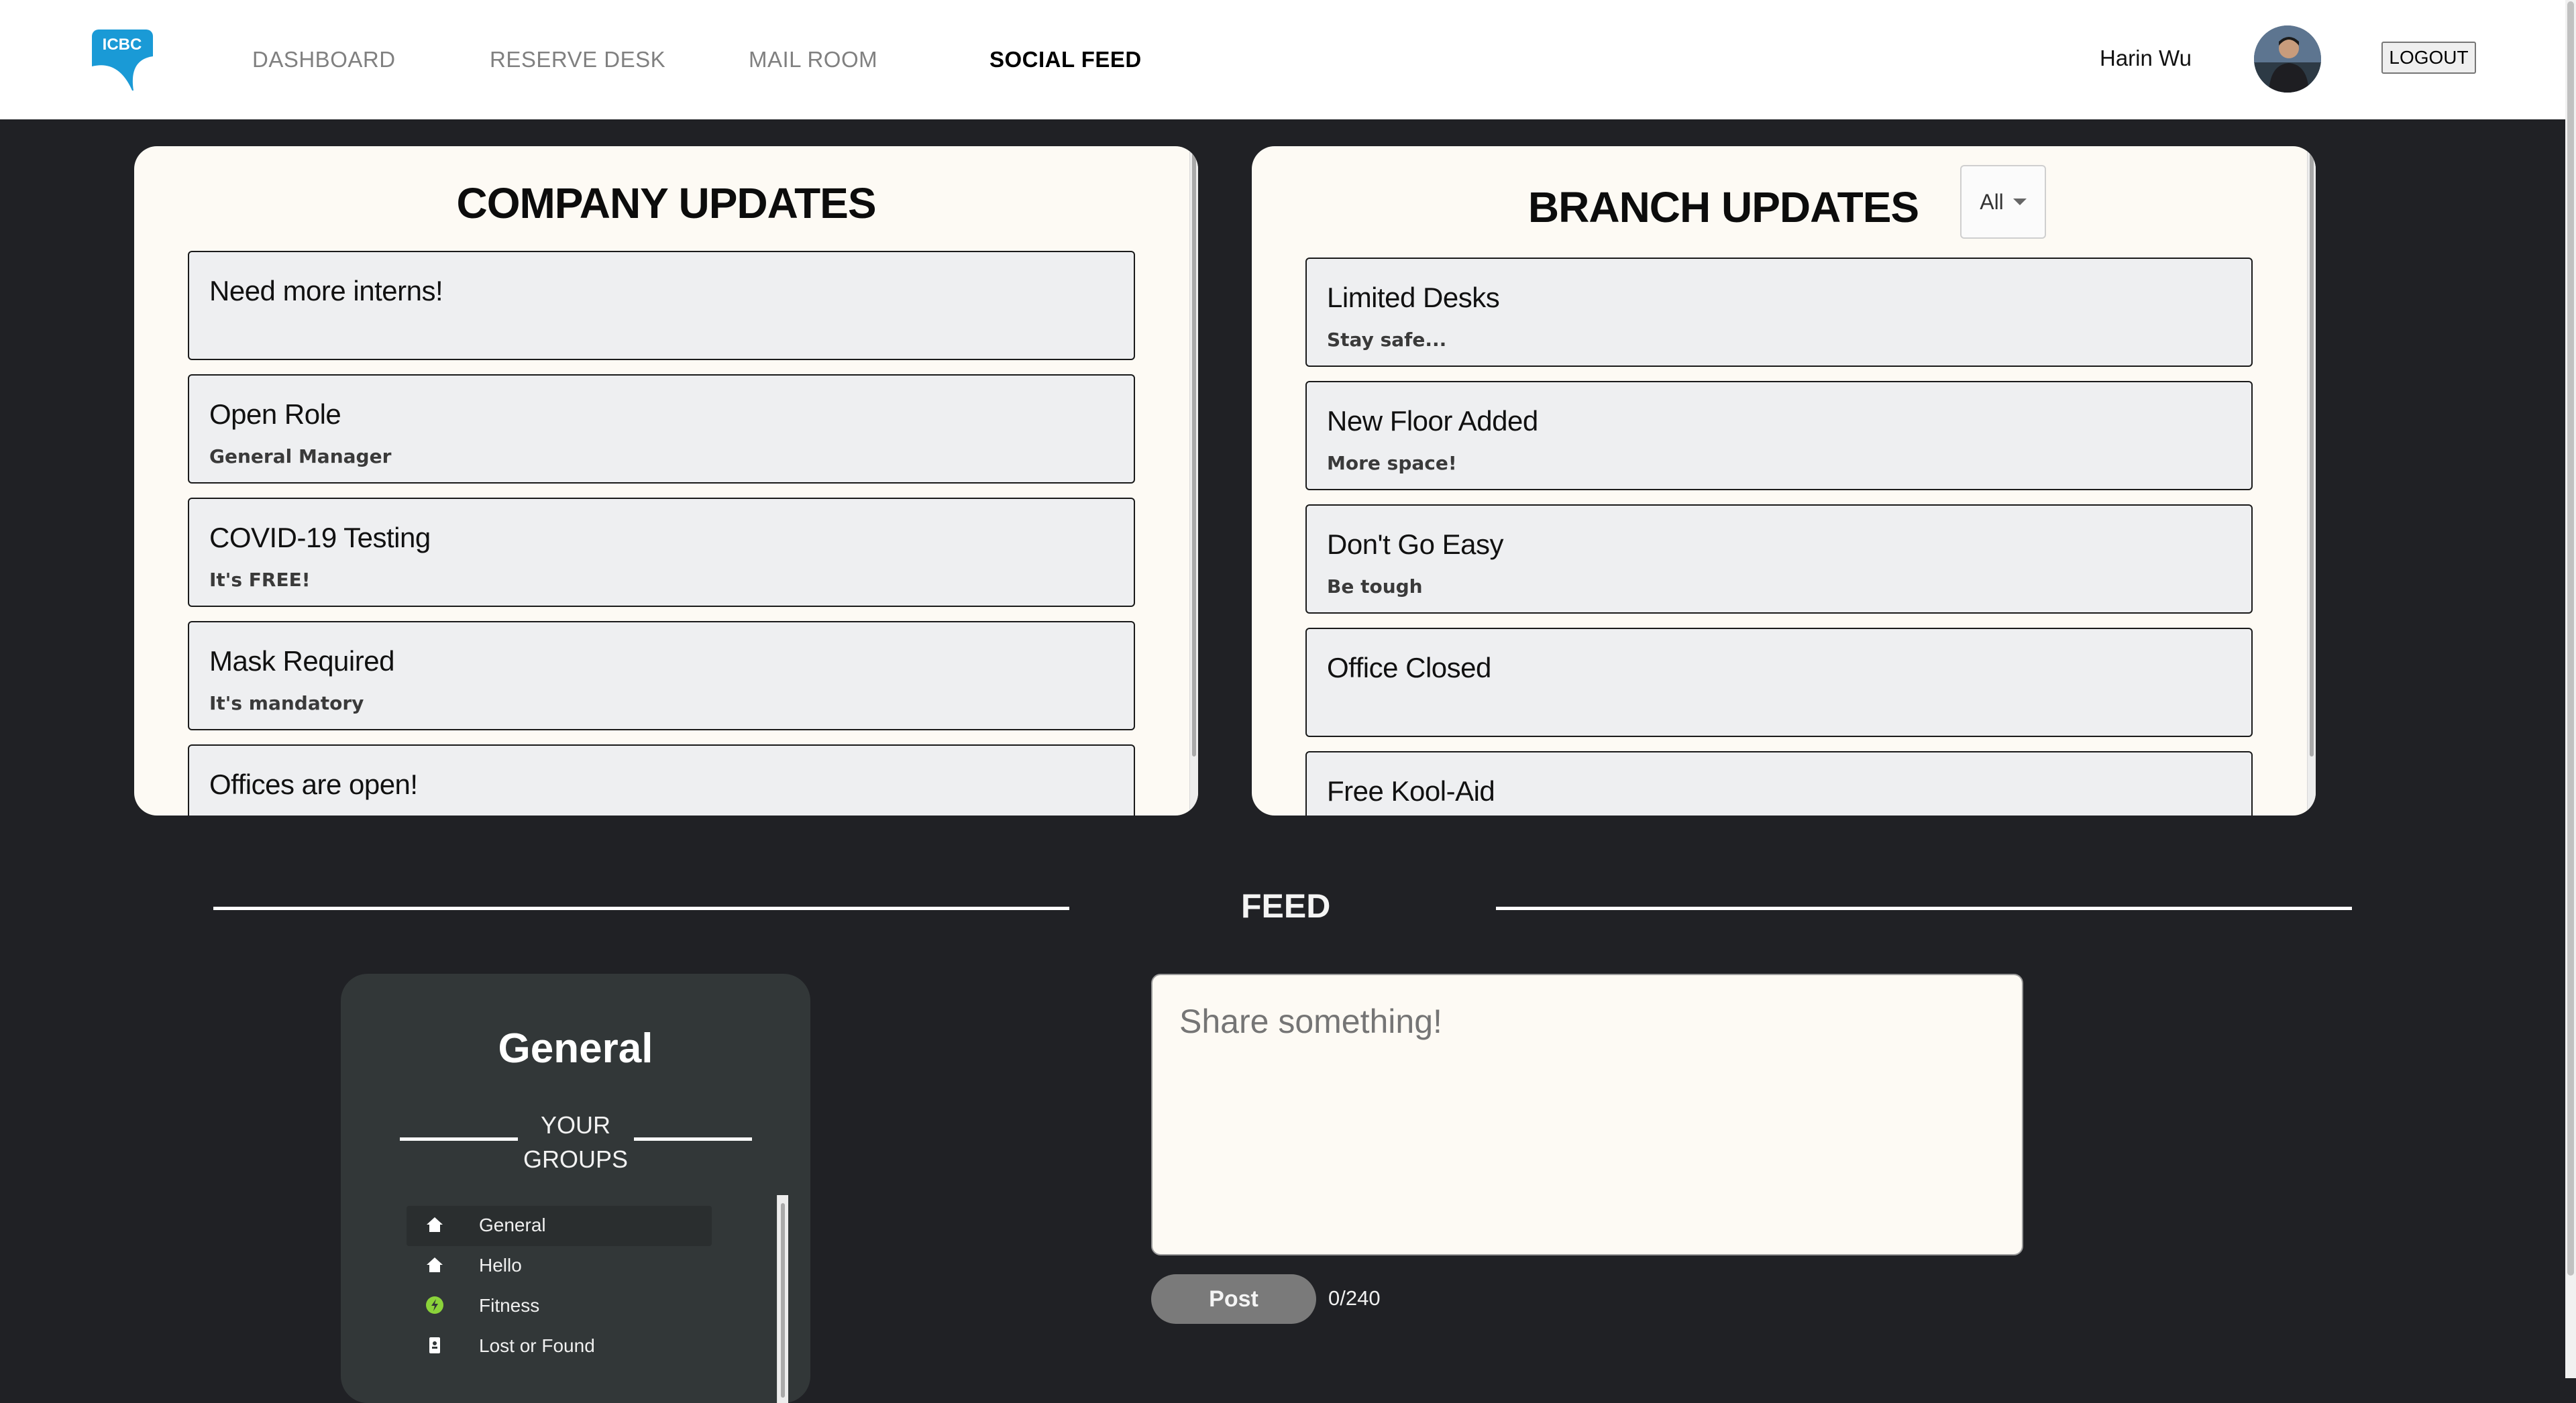  What do you see at coordinates (313, 785) in the screenshot?
I see `update-title: Offices are open!` at bounding box center [313, 785].